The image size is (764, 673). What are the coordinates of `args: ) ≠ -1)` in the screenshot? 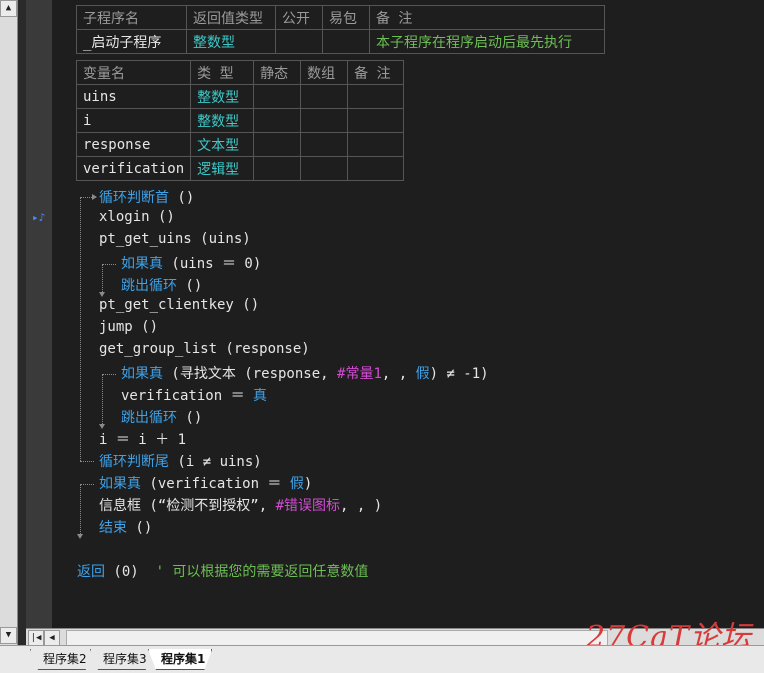 It's located at (459, 374).